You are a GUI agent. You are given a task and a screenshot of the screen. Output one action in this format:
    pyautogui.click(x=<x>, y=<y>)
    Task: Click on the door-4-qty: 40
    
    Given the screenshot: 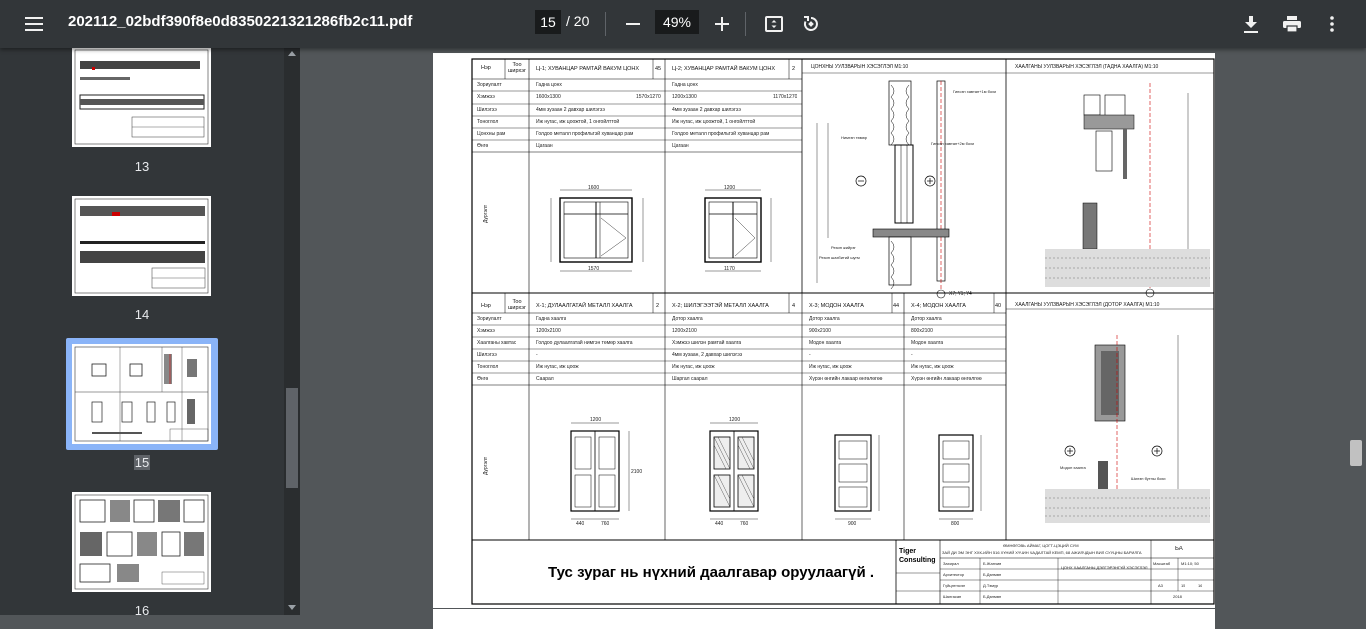 What is the action you would take?
    pyautogui.click(x=998, y=306)
    